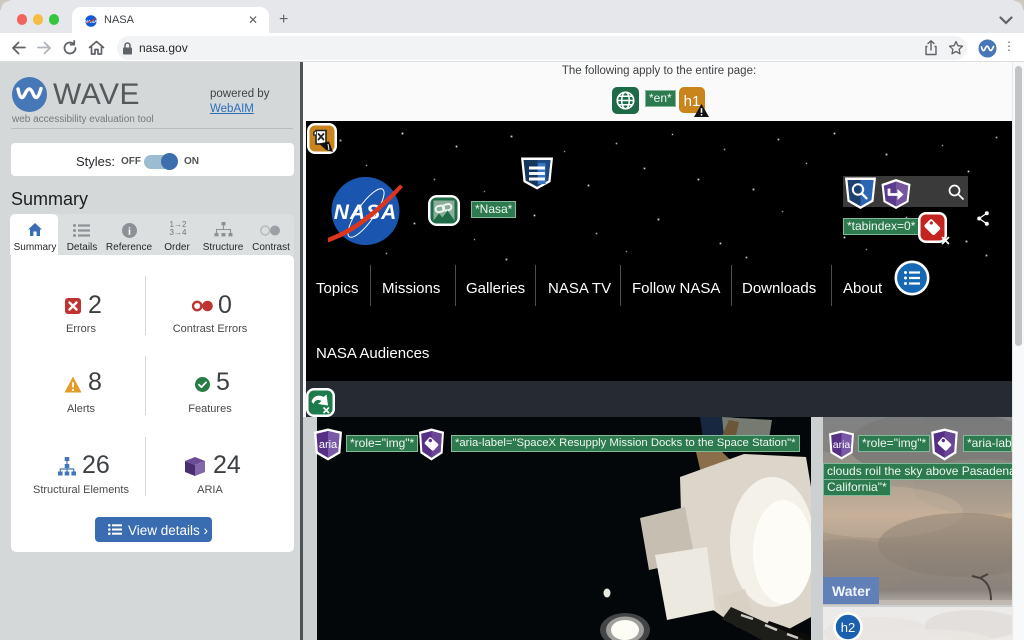 The width and height of the screenshot is (1024, 640). I want to click on svg-text: i, so click(129, 231).